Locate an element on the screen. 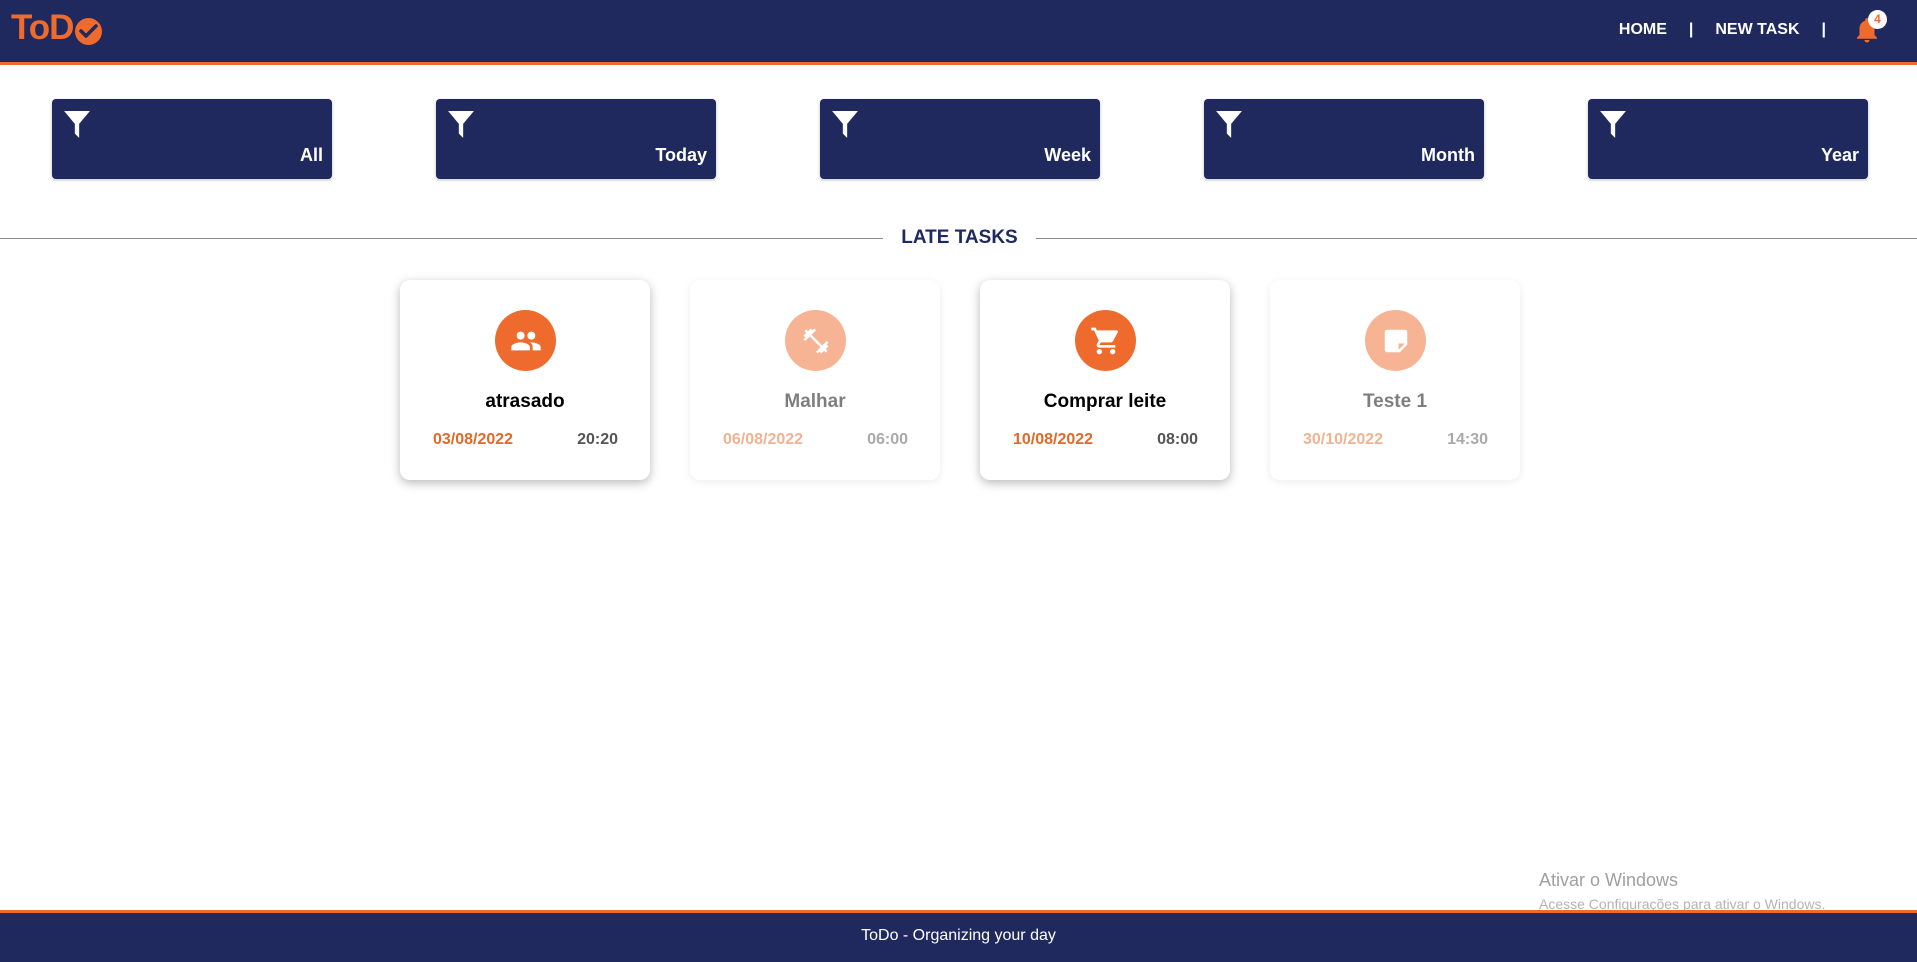 Image resolution: width=1917 pixels, height=962 pixels. footer-text: ToDo - Organizing your day is located at coordinates (958, 935).